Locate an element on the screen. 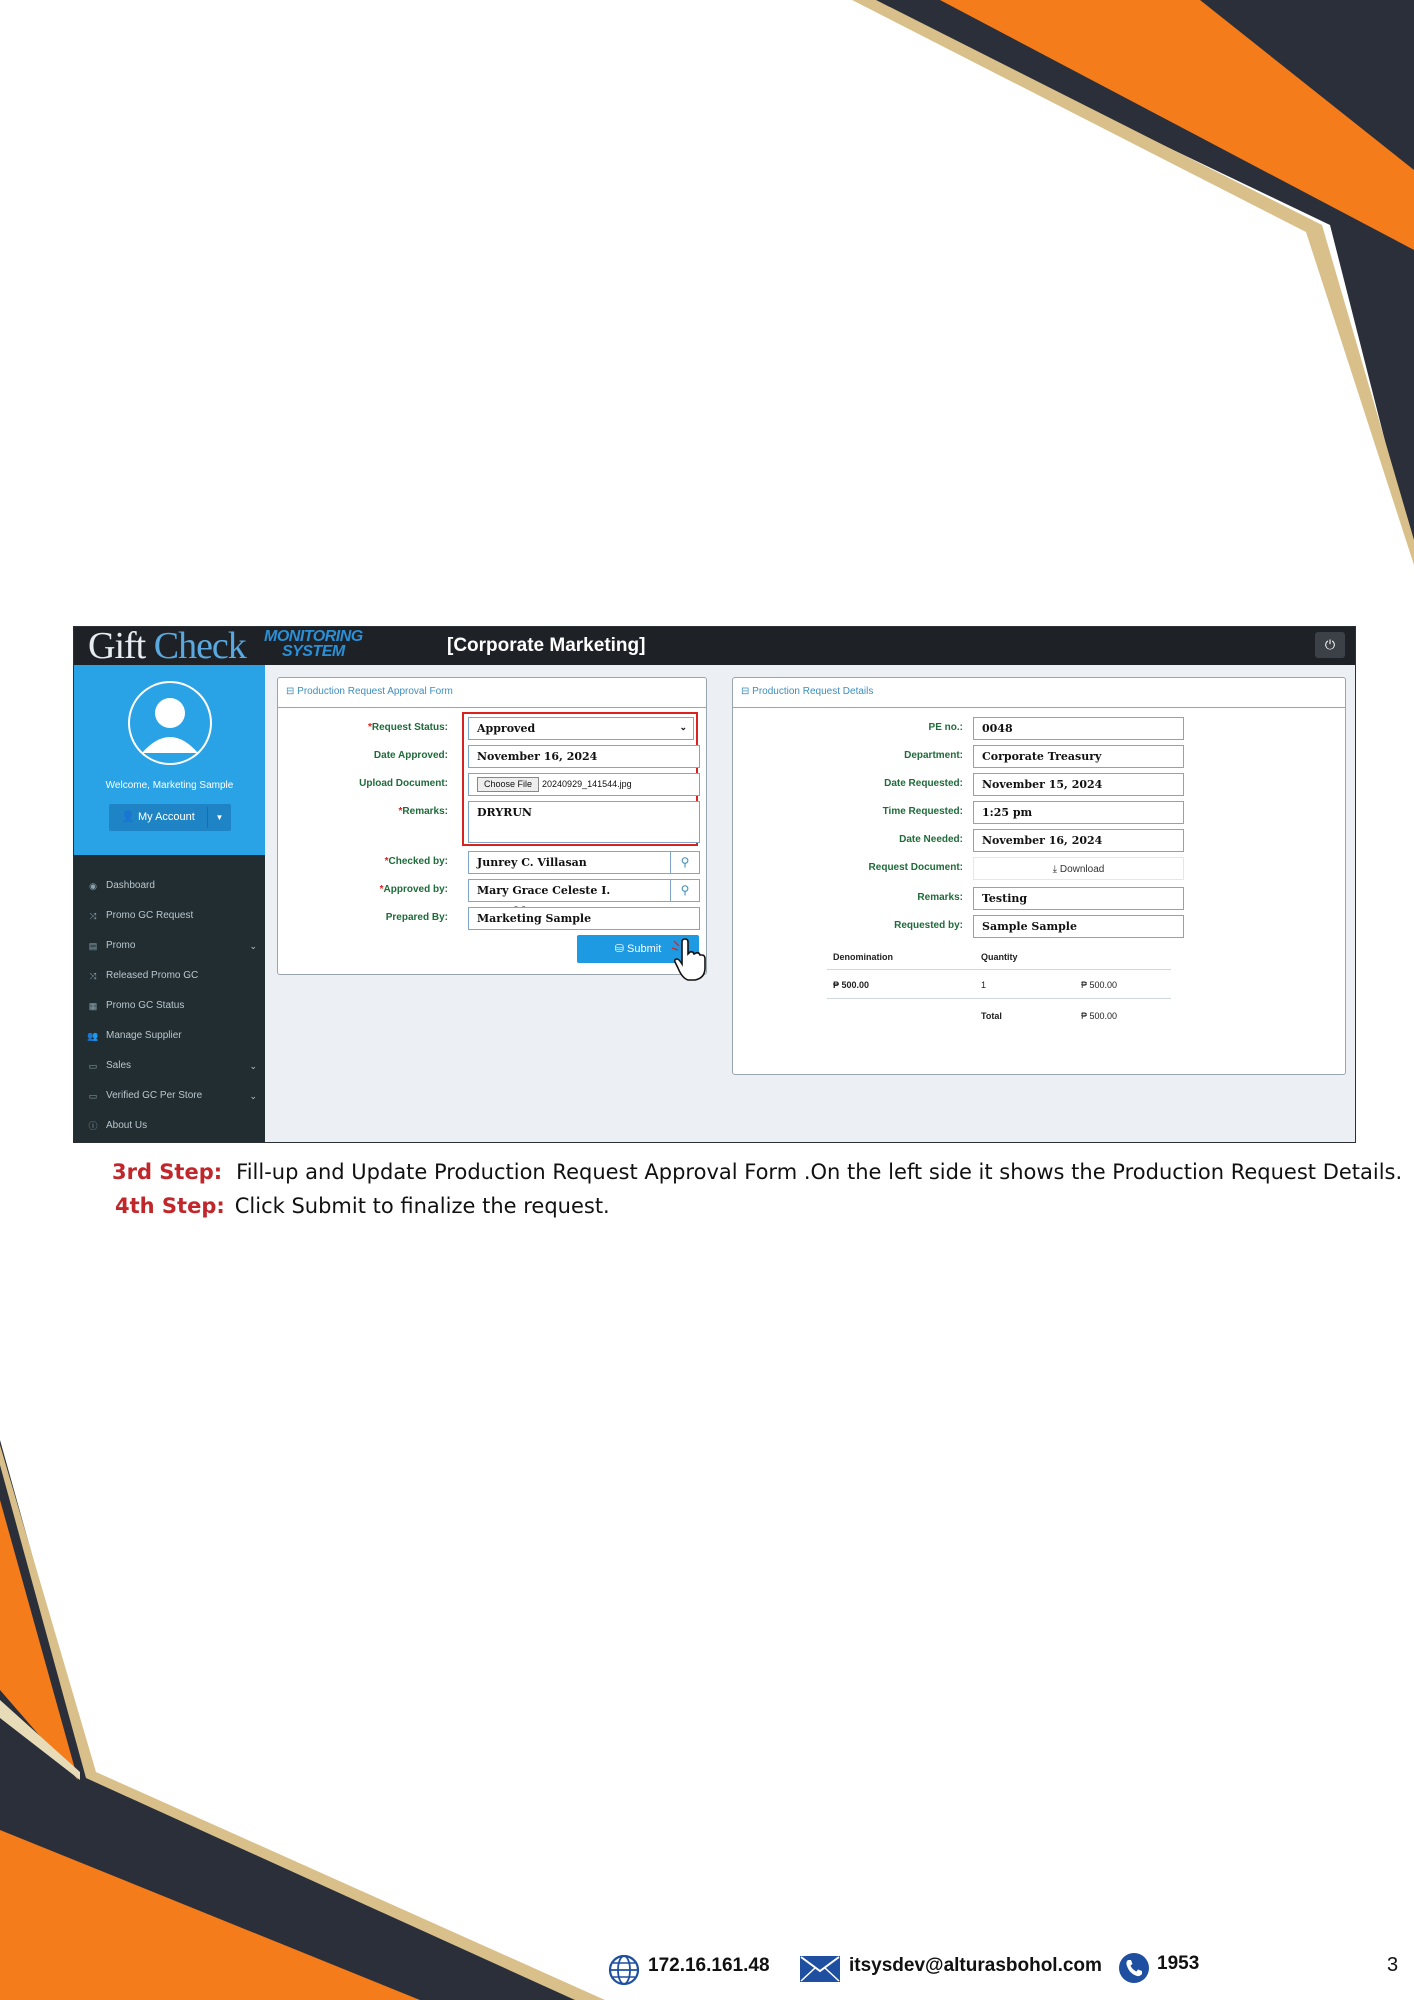 The width and height of the screenshot is (1414, 2000). my-account-button: 👤 My Account ▼ is located at coordinates (170, 817).